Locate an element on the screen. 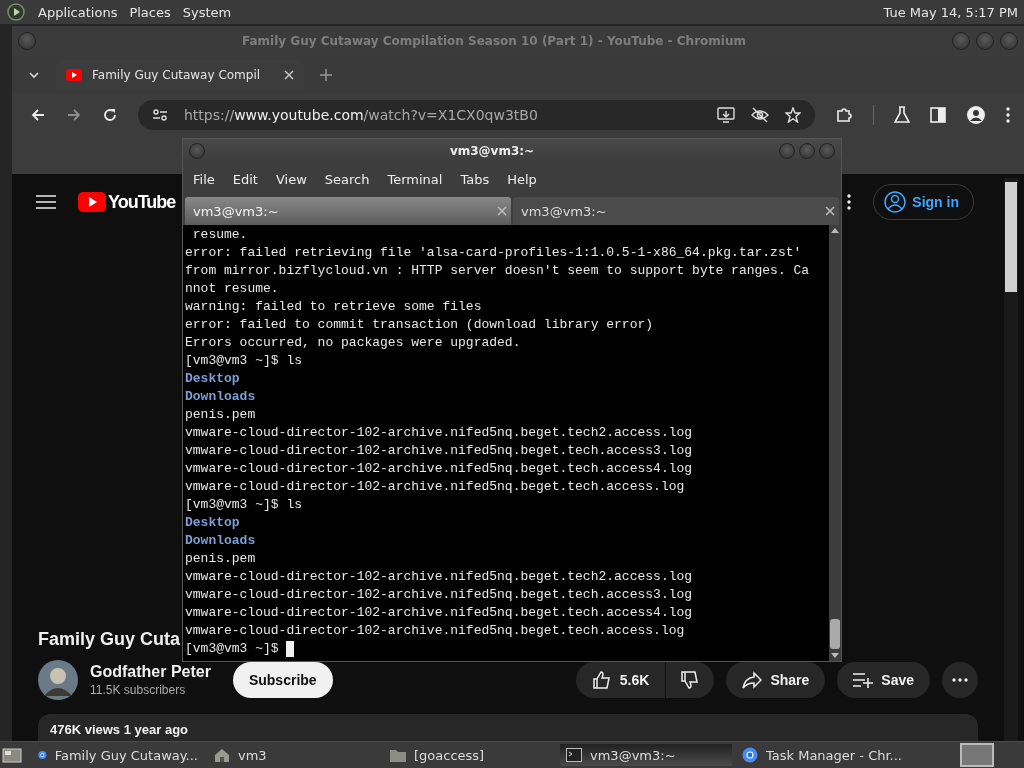 The height and width of the screenshot is (768, 1024). sliders-icon is located at coordinates (159, 115).